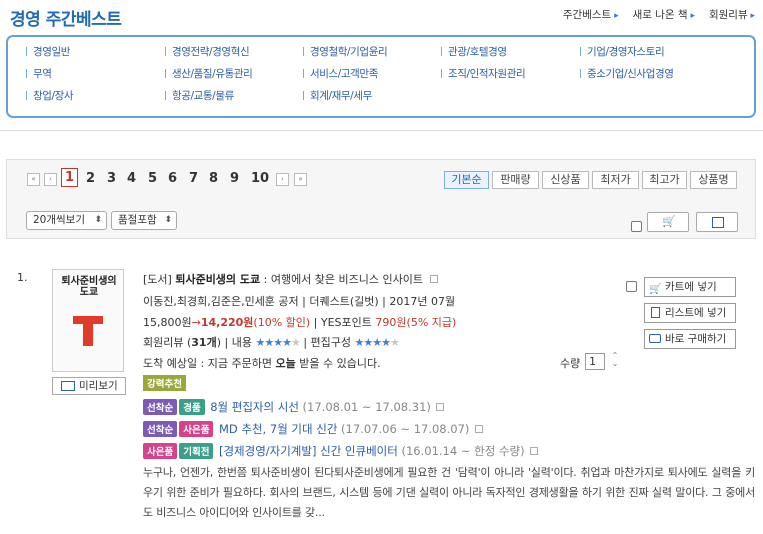 The width and height of the screenshot is (763, 534). I want to click on top-links: 주간베스트 새로 나온 책 회원리뷰, so click(659, 14).